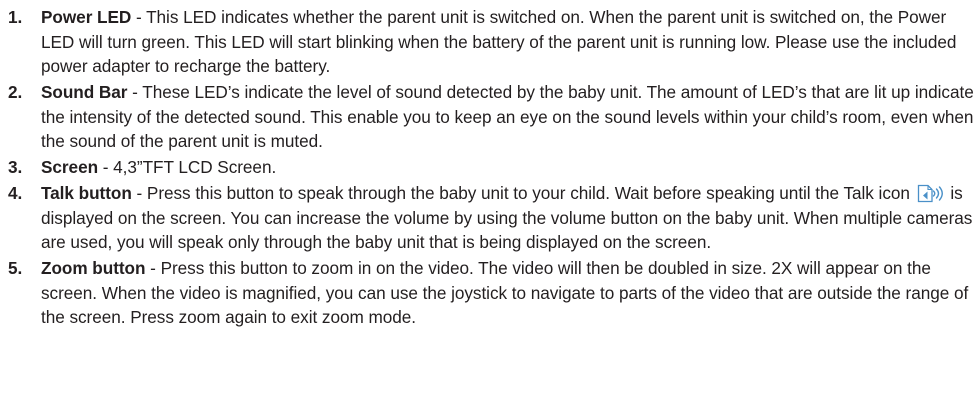  I want to click on item-number: 1., so click(15, 17).